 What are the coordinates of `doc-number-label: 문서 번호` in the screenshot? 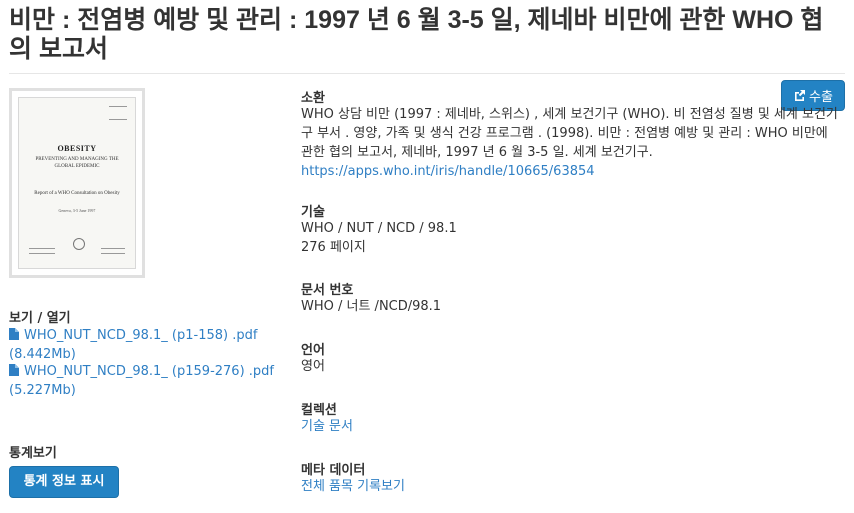 It's located at (327, 290).